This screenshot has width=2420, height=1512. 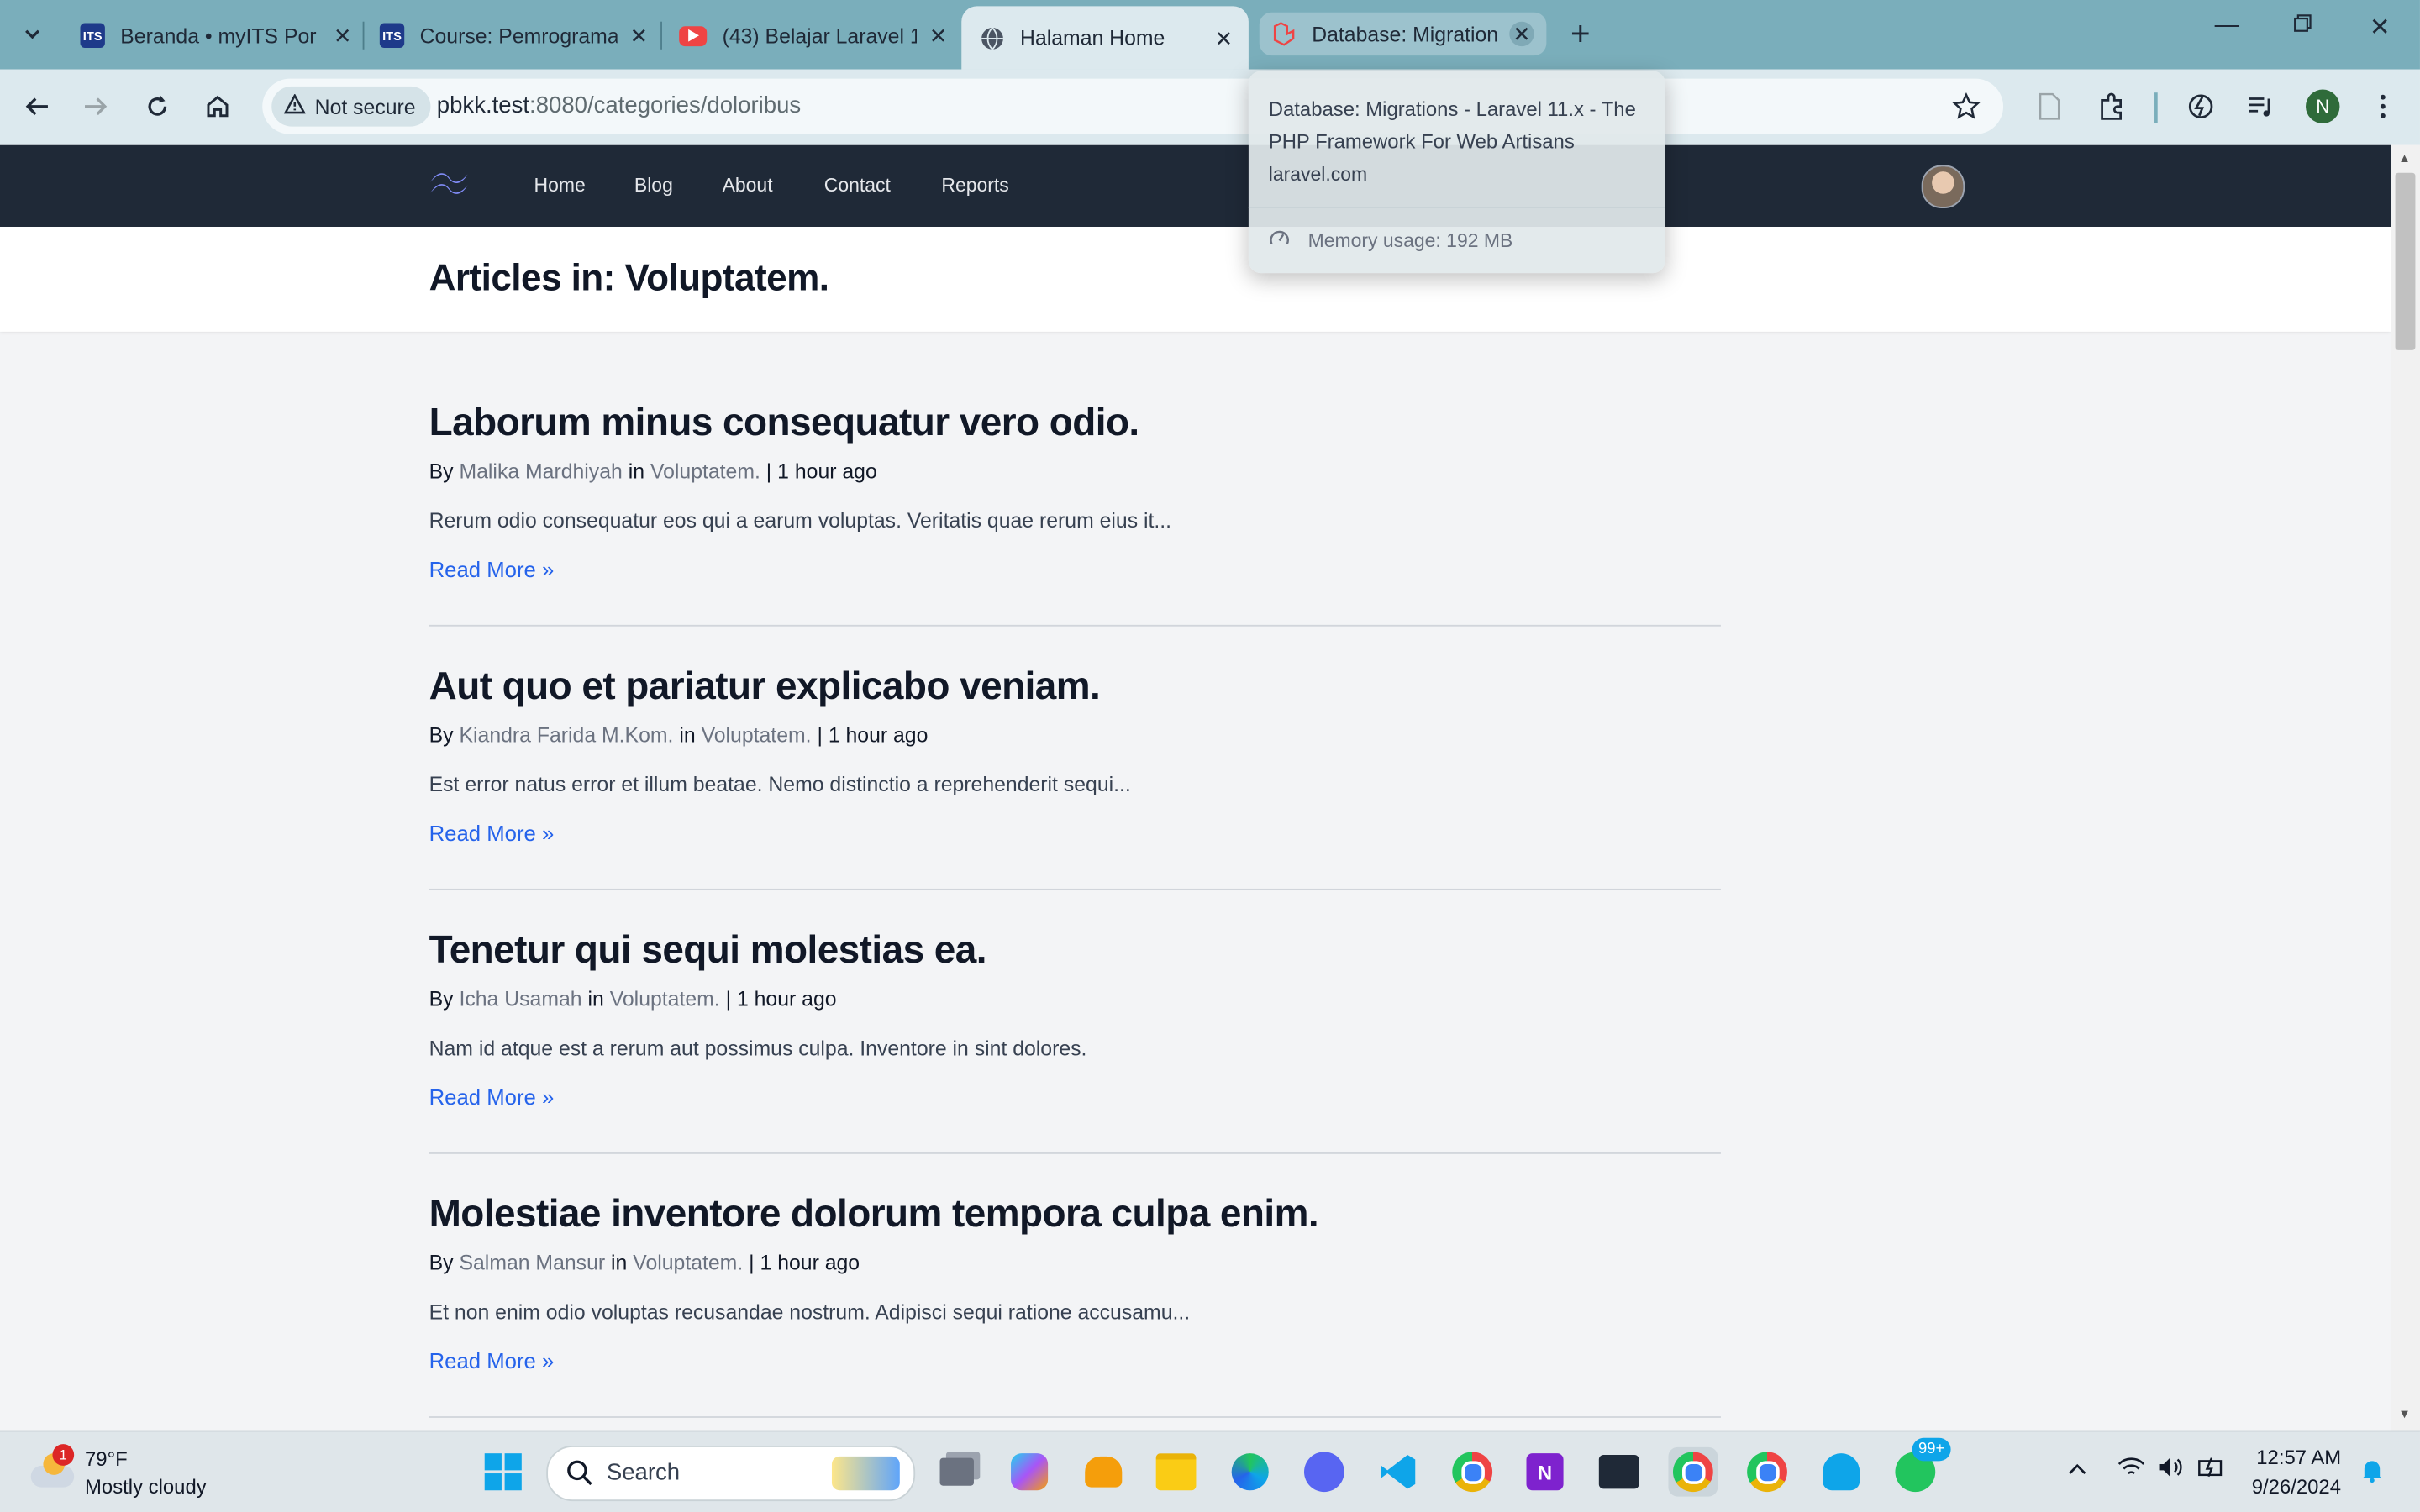 I want to click on security-label: Not secure, so click(x=365, y=106).